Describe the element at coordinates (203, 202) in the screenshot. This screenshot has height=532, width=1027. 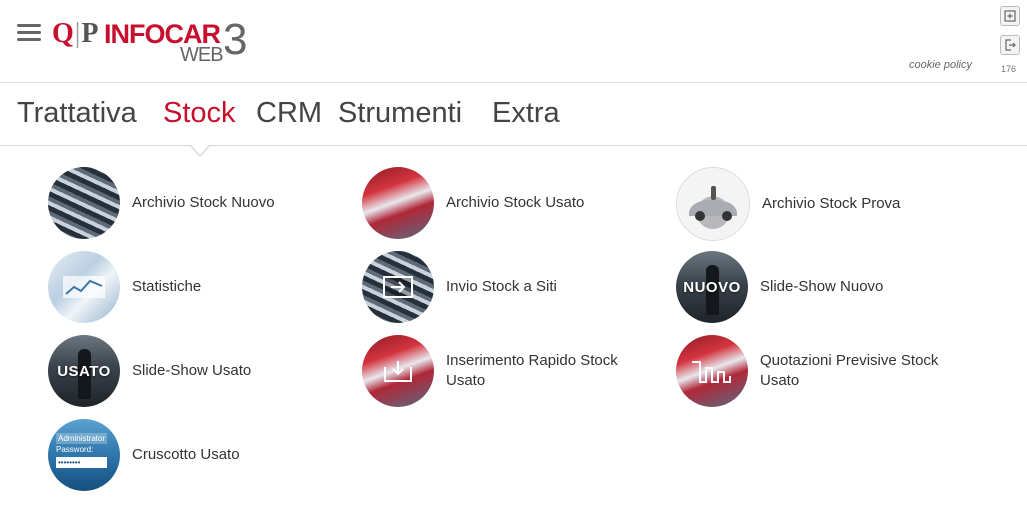
I see `menu-item-label: Archivio Stock Nuovo` at that location.